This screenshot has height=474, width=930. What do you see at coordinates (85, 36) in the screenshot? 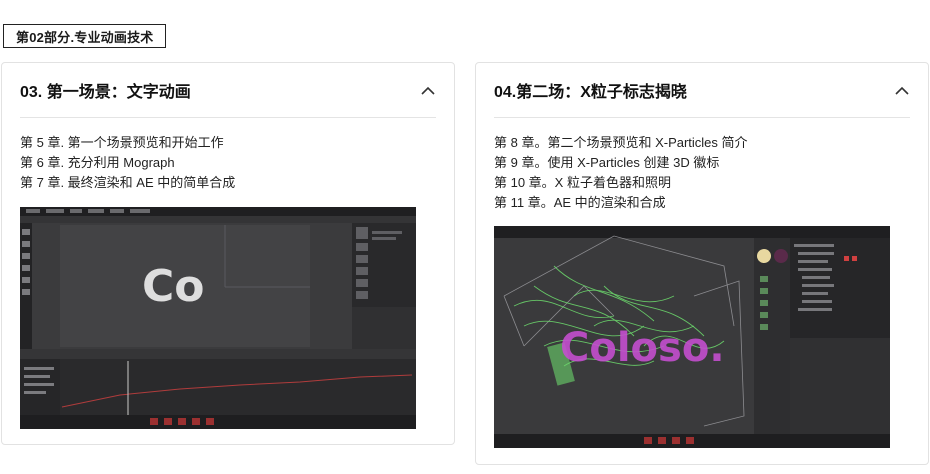
I see `section-label: 第02部分.专业动画技术` at bounding box center [85, 36].